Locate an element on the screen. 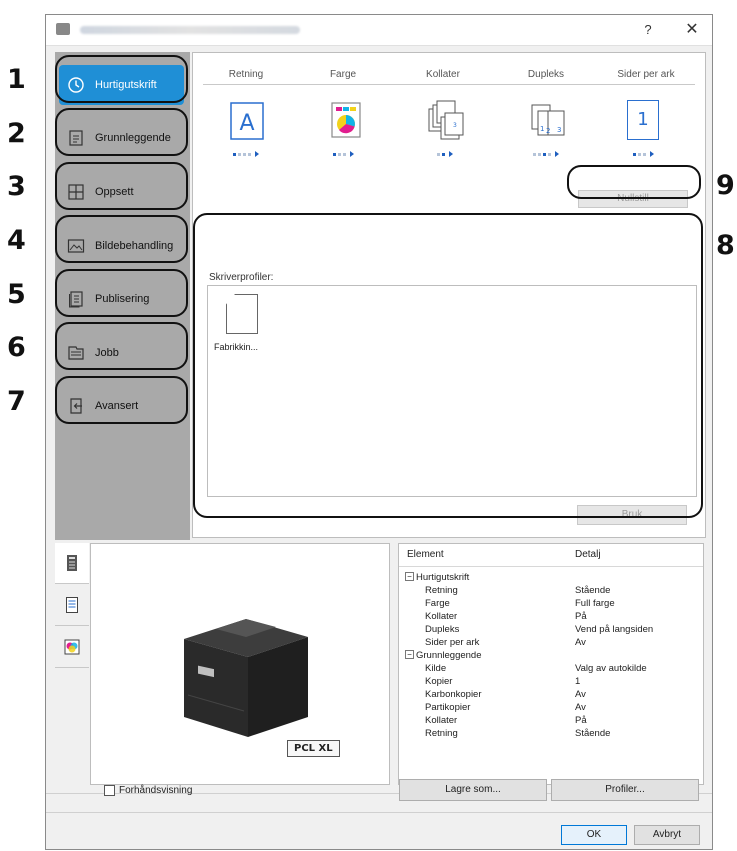 The width and height of the screenshot is (737, 851). callout-7: 7 is located at coordinates (16, 401).